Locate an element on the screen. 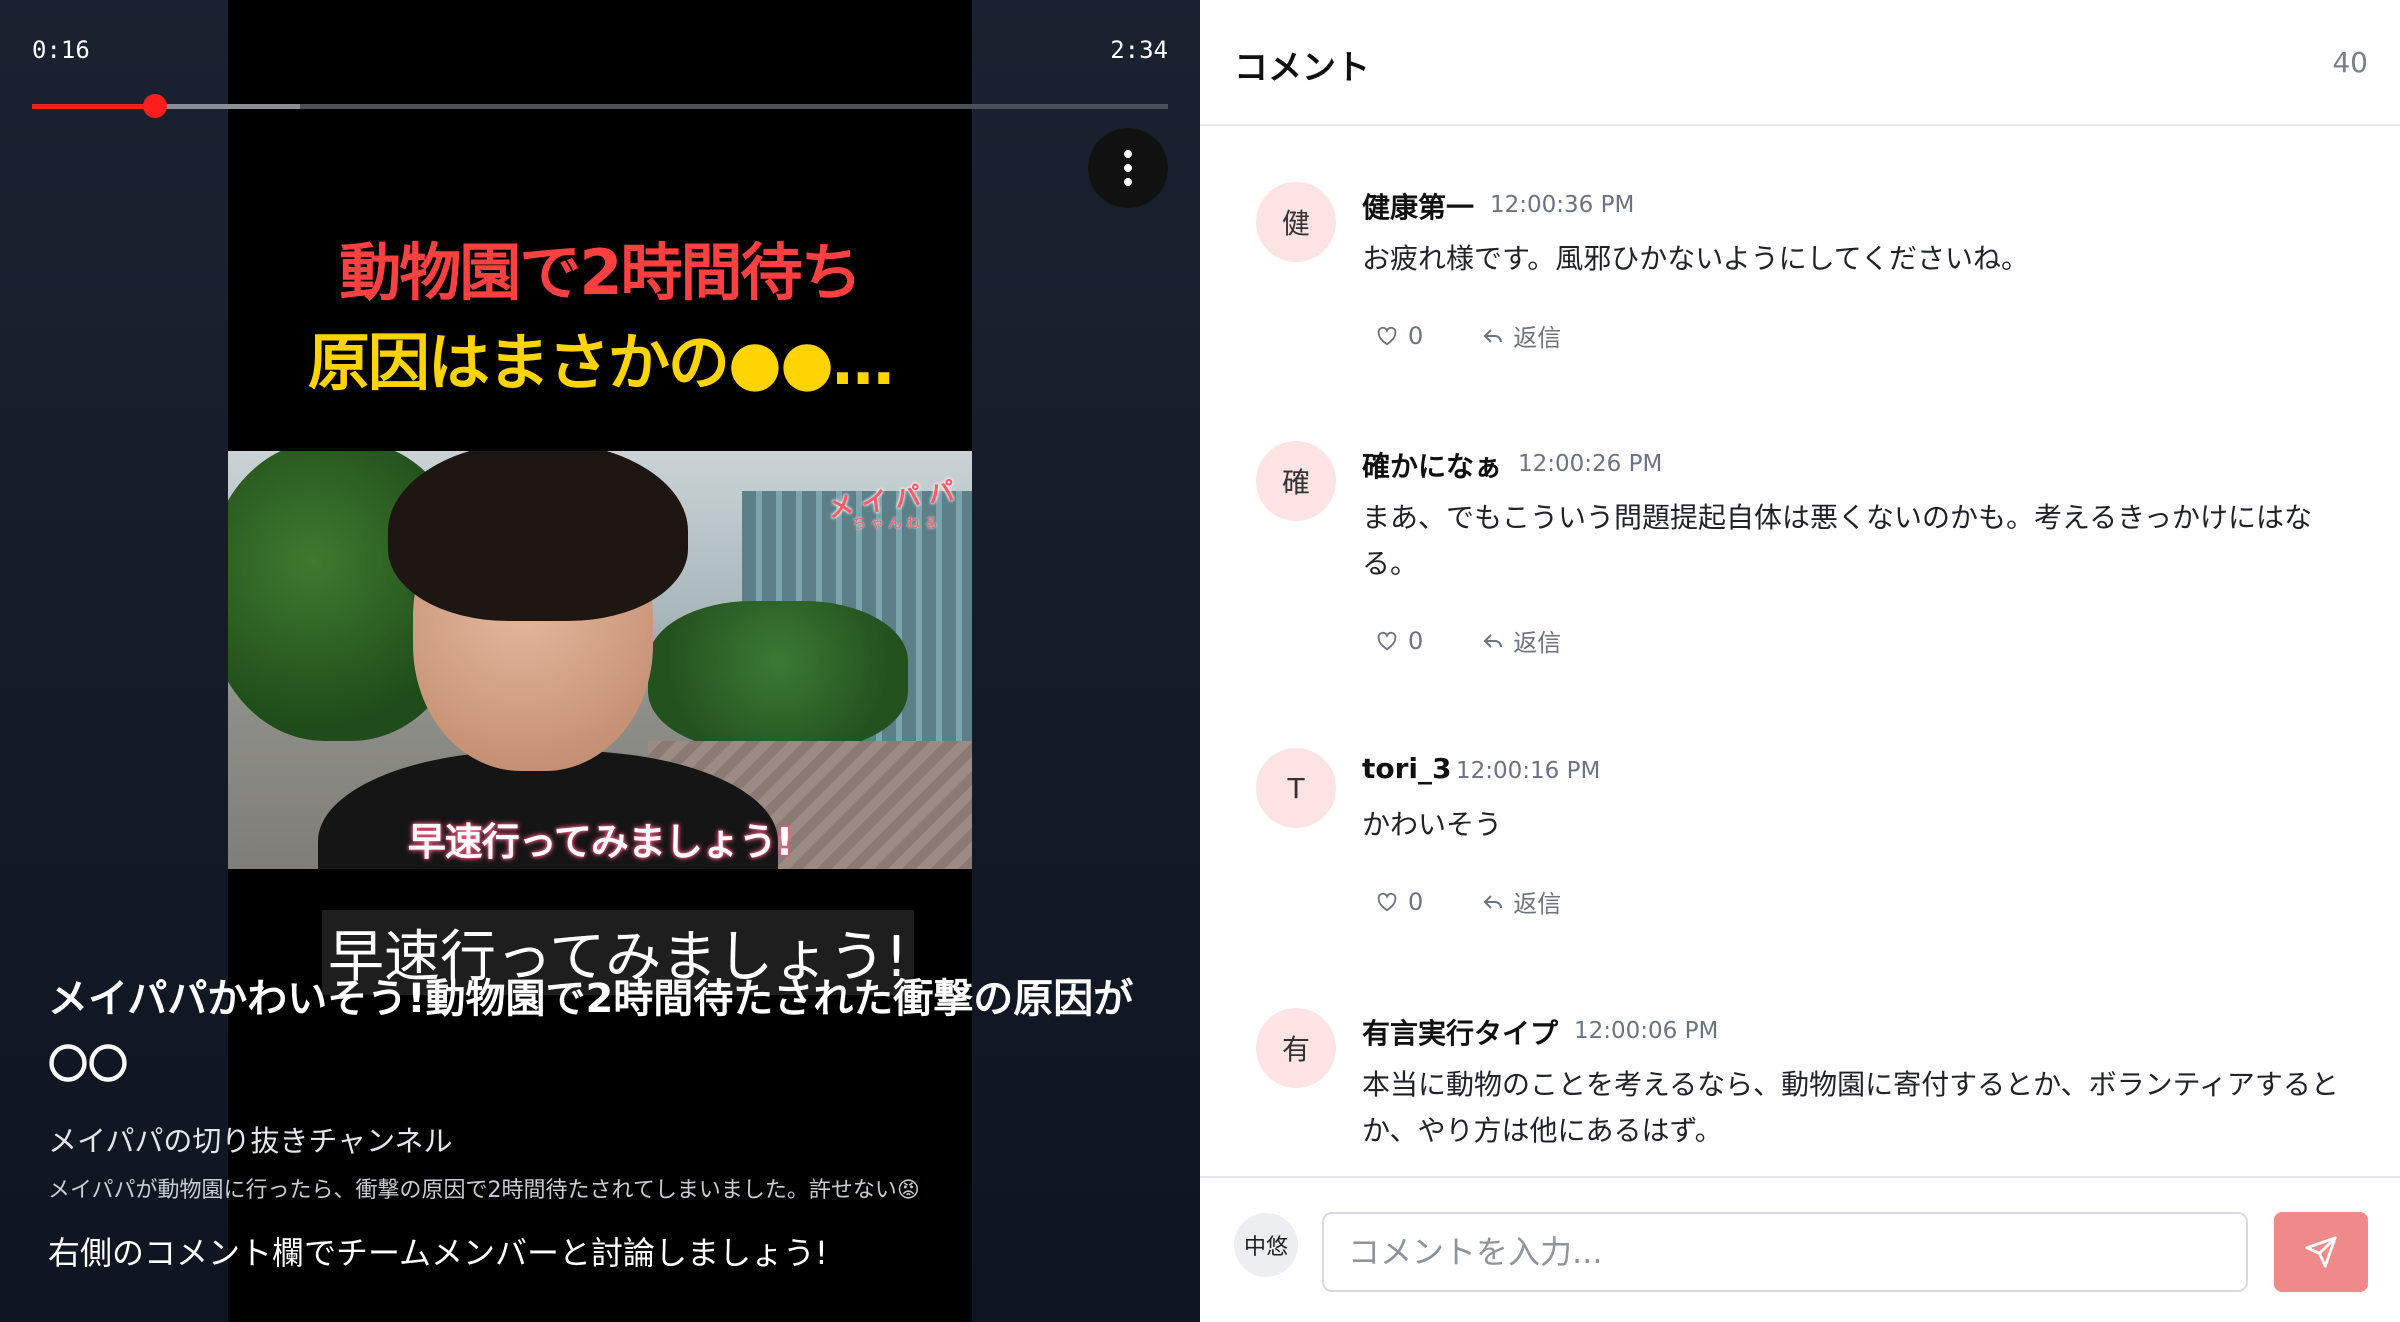  thumbnail-watermark-sub: ちゃんねる is located at coordinates (897, 524).